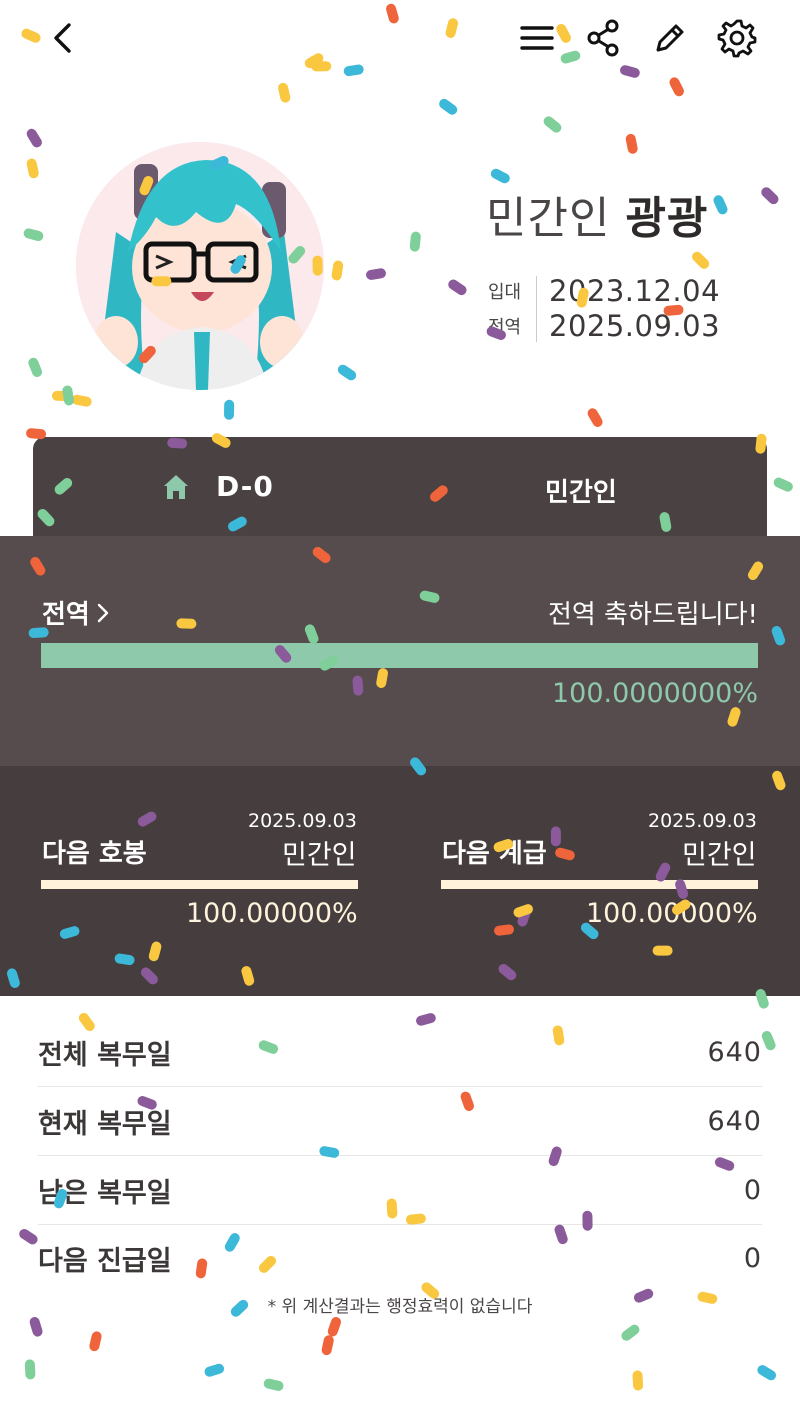 The height and width of the screenshot is (1423, 800). What do you see at coordinates (400, 1121) in the screenshot?
I see `stat-row-current: 현재 복무일 640` at bounding box center [400, 1121].